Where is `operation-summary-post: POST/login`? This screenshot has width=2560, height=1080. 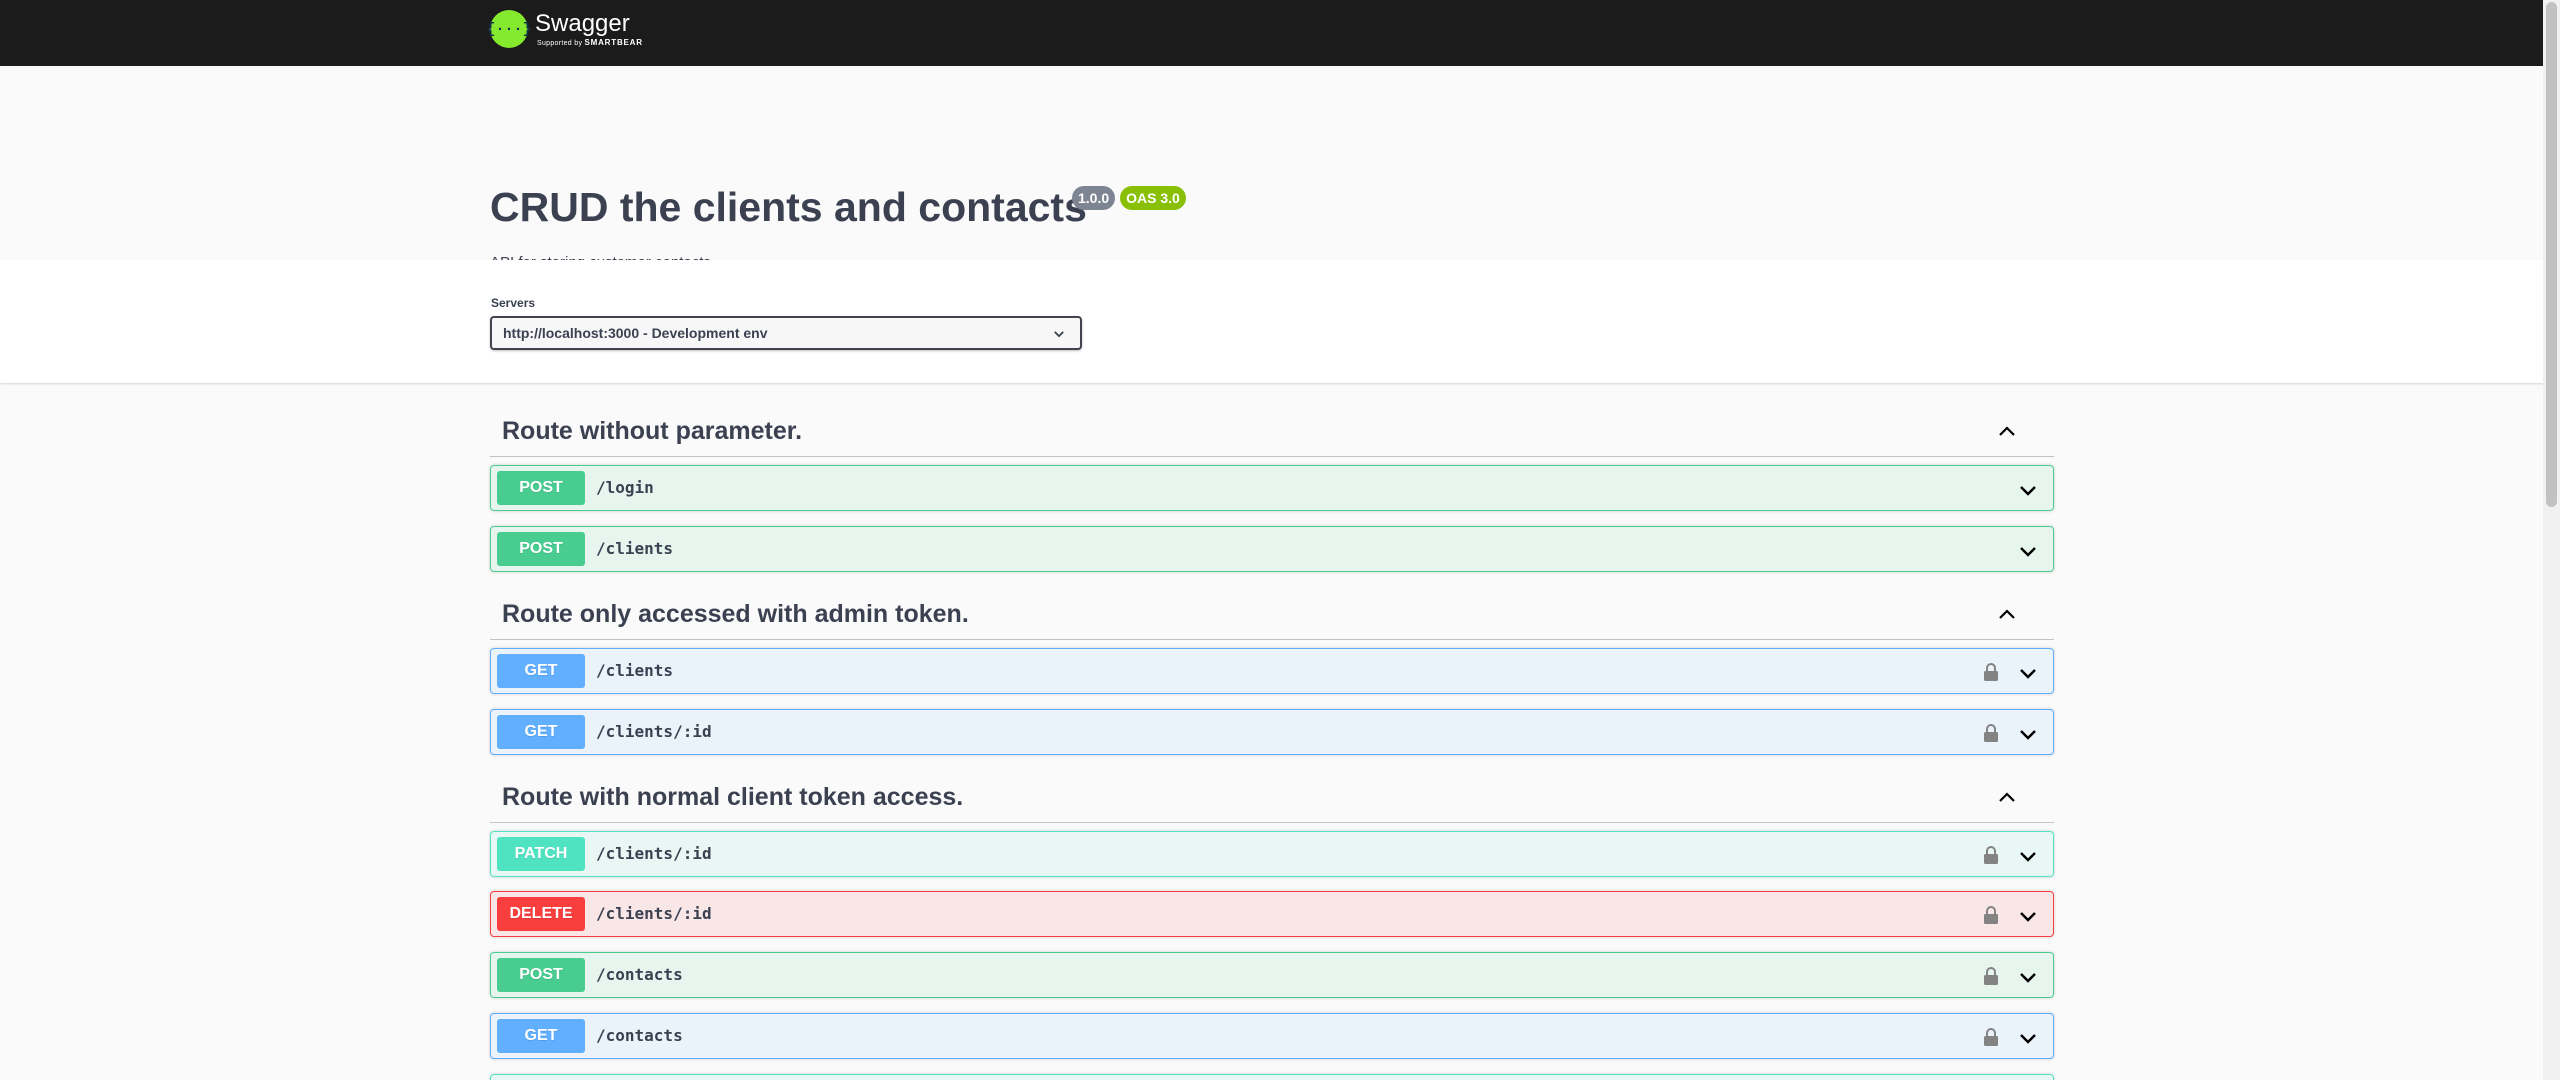
operation-summary-post: POST/login is located at coordinates (1272, 488).